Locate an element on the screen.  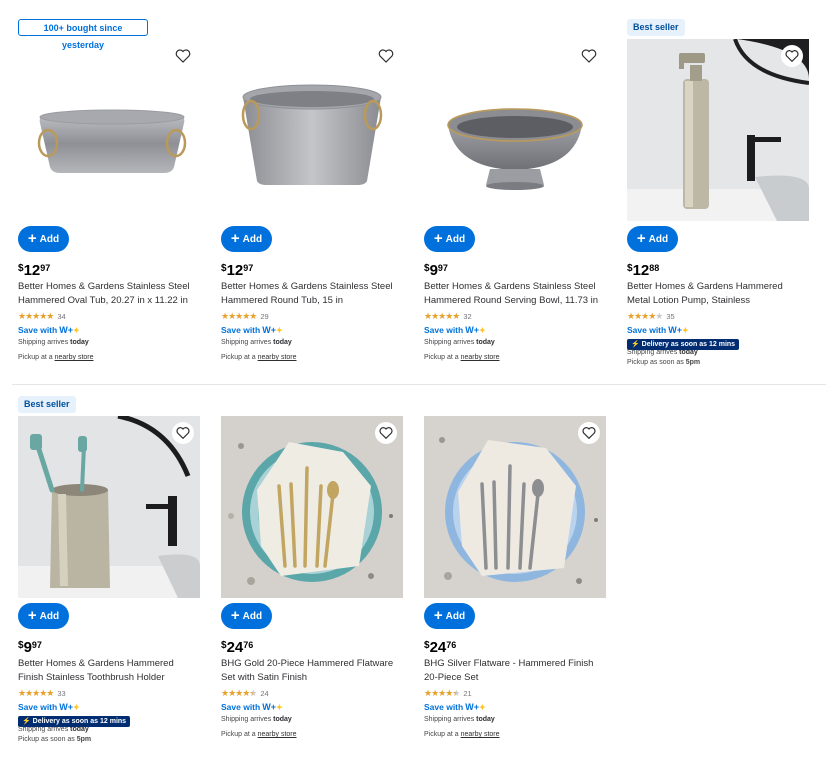
rating: ★★★★★ 24 is located at coordinates (245, 693).